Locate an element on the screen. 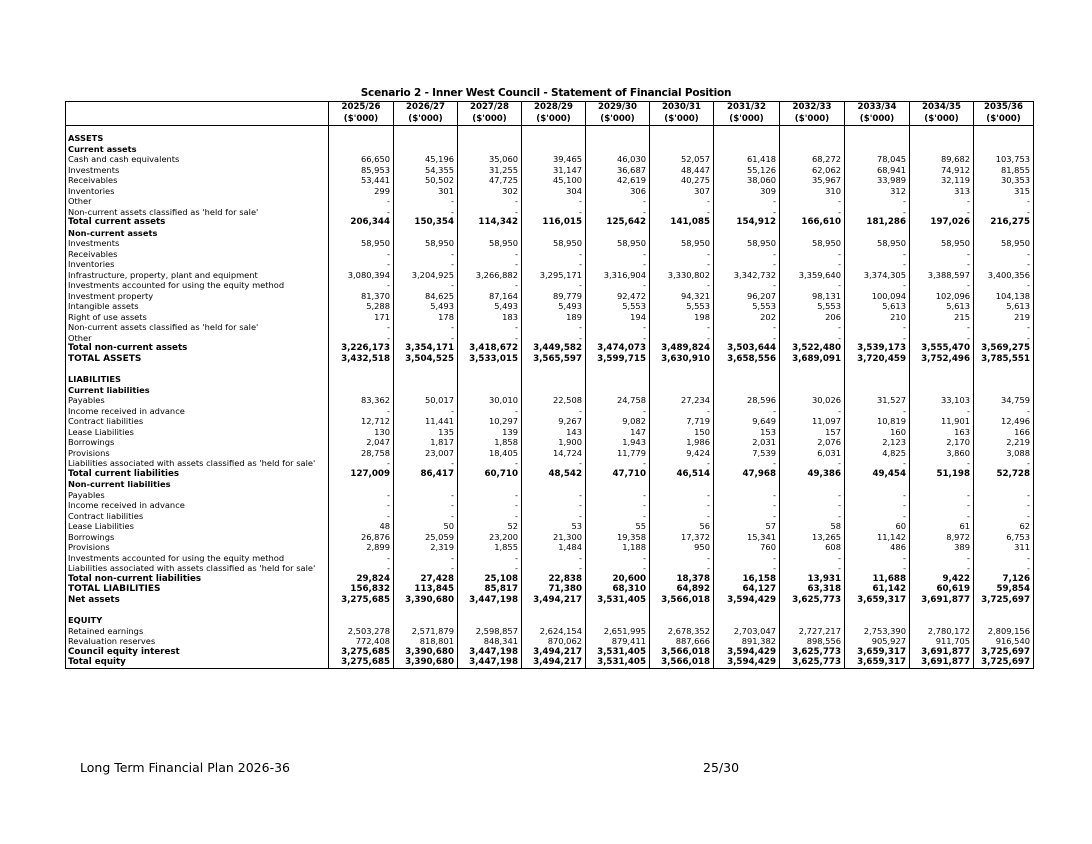 The width and height of the screenshot is (1092, 844). value-cell: 52,057 is located at coordinates (681, 159).